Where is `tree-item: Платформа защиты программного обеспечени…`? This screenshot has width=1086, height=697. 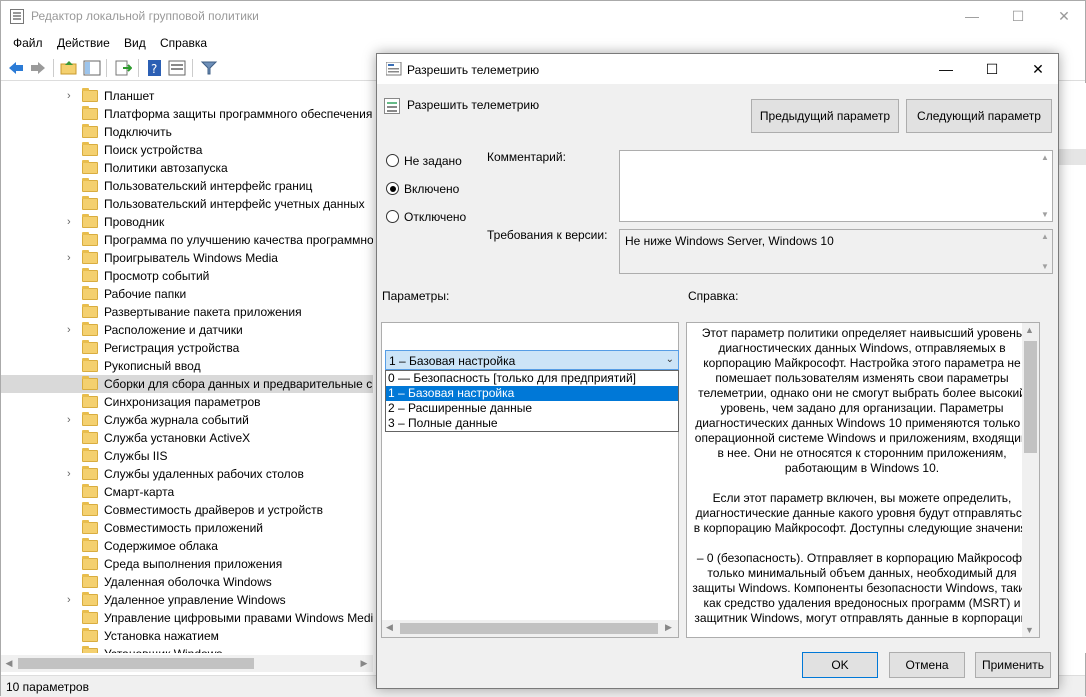 tree-item: Платформа защиты программного обеспечени… is located at coordinates (187, 114).